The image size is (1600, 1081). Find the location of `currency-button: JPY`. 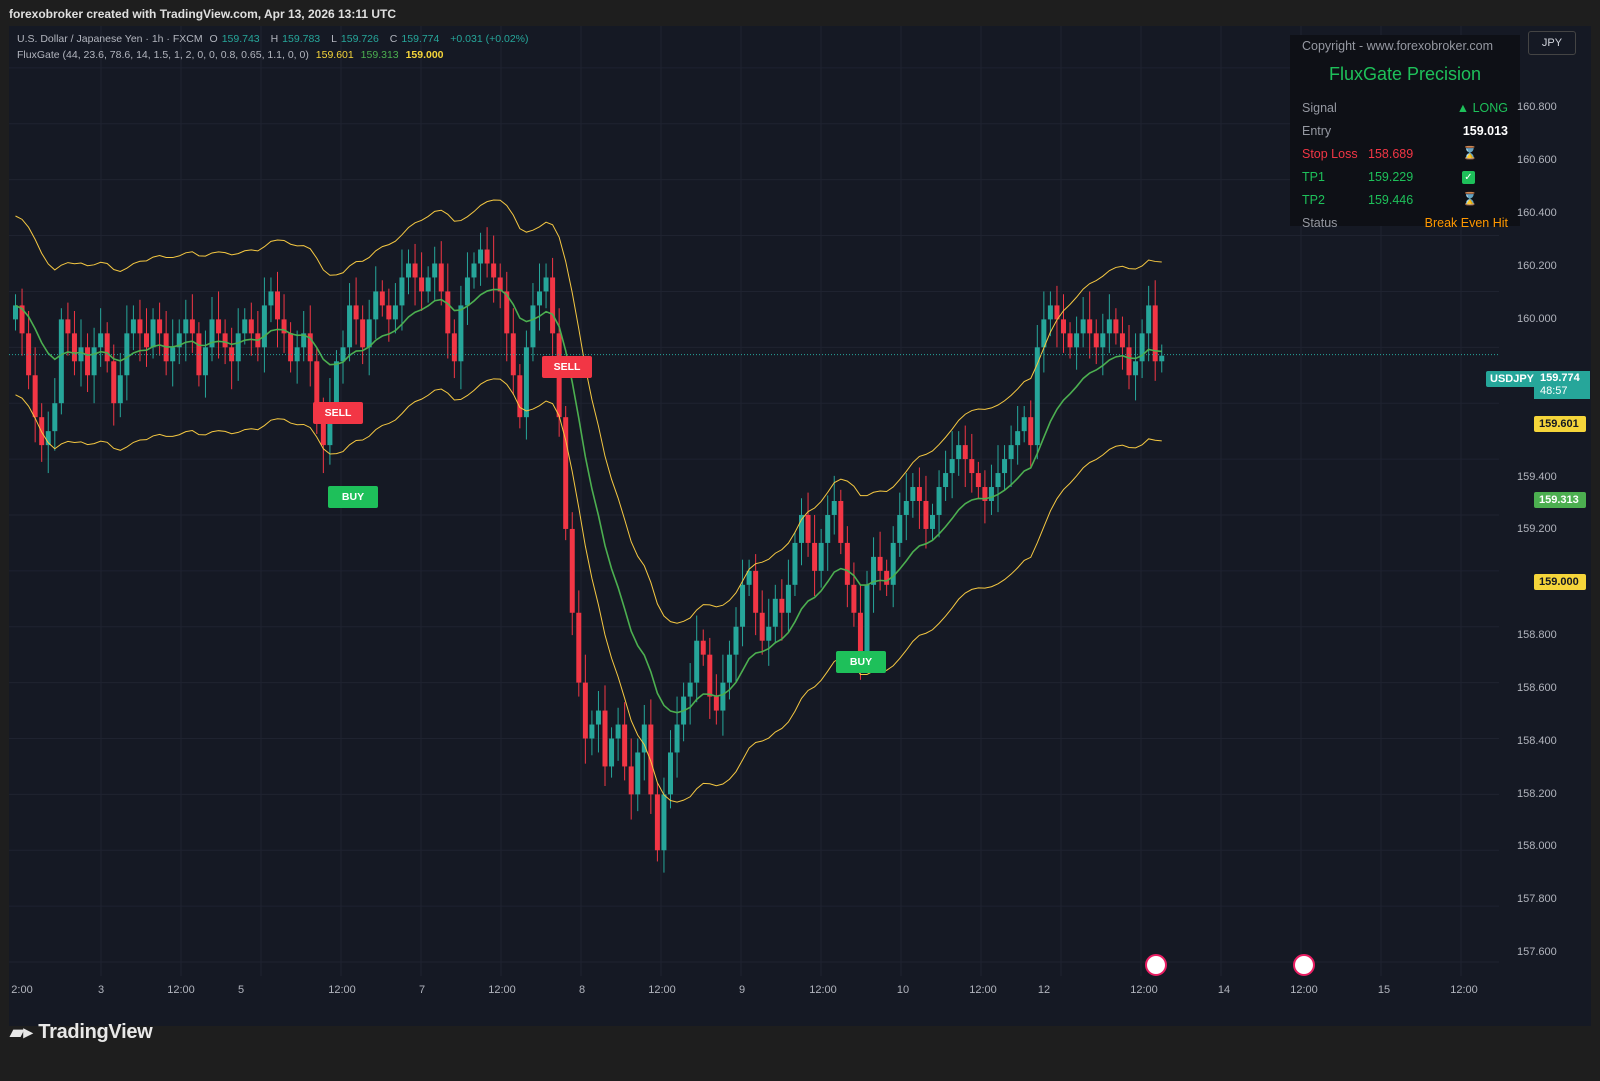

currency-button: JPY is located at coordinates (1552, 43).